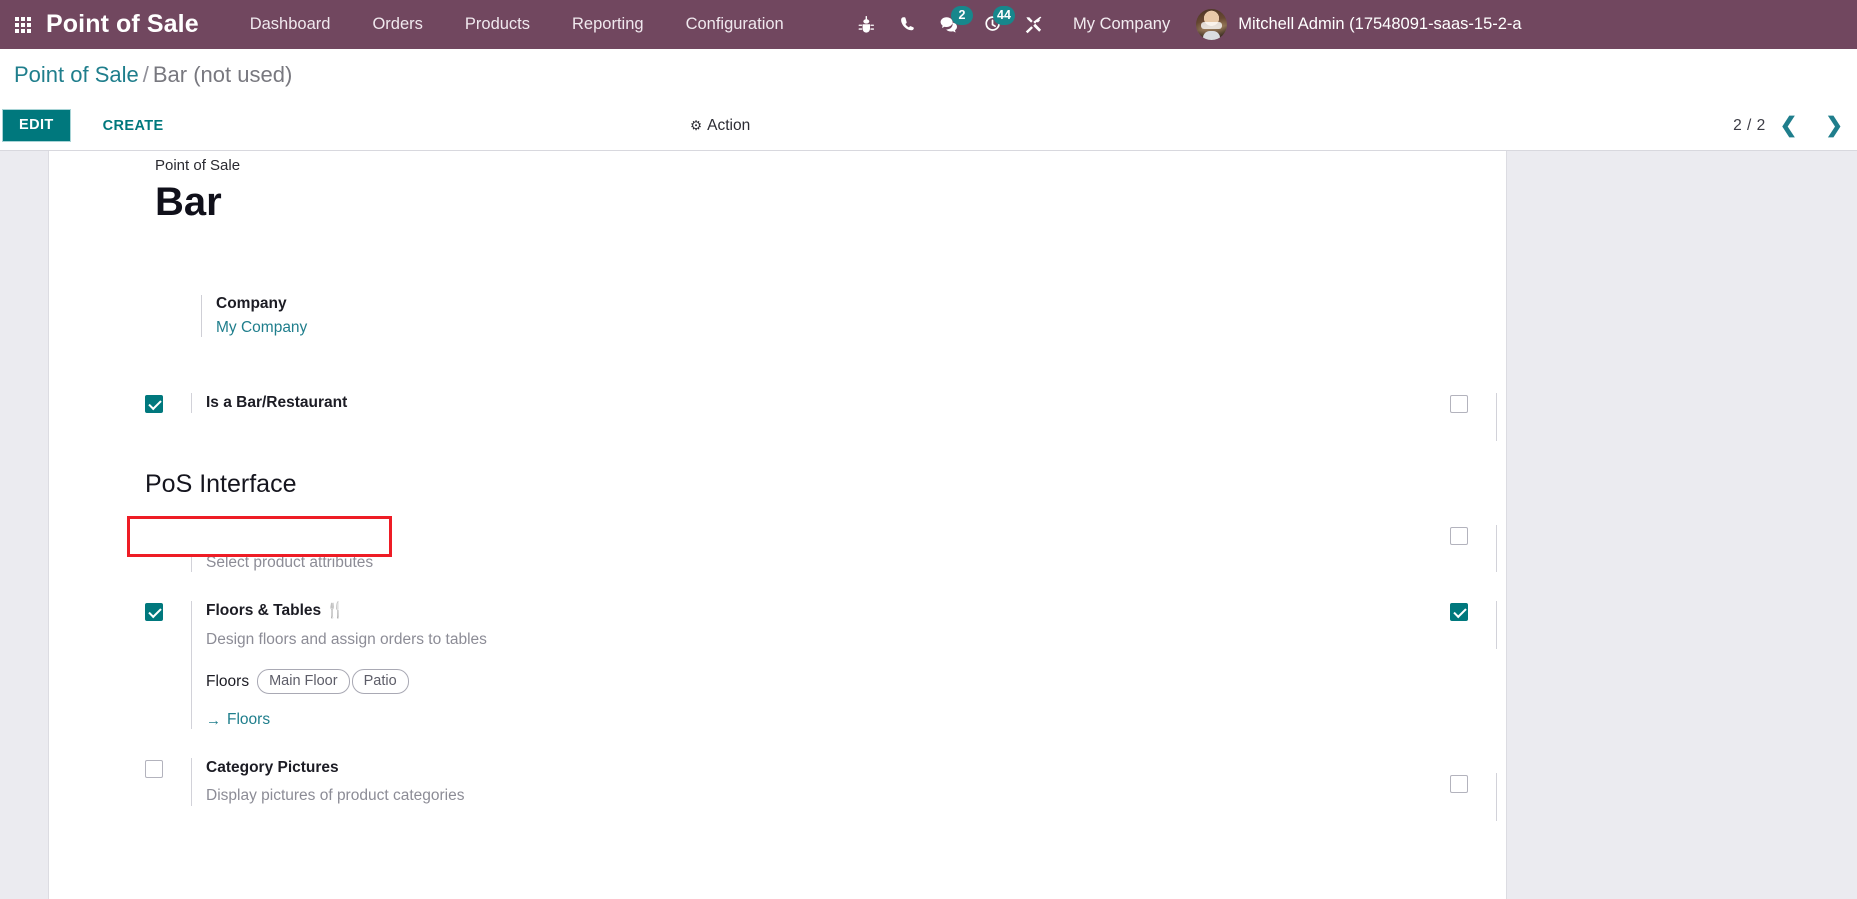 The width and height of the screenshot is (1857, 899). I want to click on pager-count: 2 / 2, so click(1749, 125).